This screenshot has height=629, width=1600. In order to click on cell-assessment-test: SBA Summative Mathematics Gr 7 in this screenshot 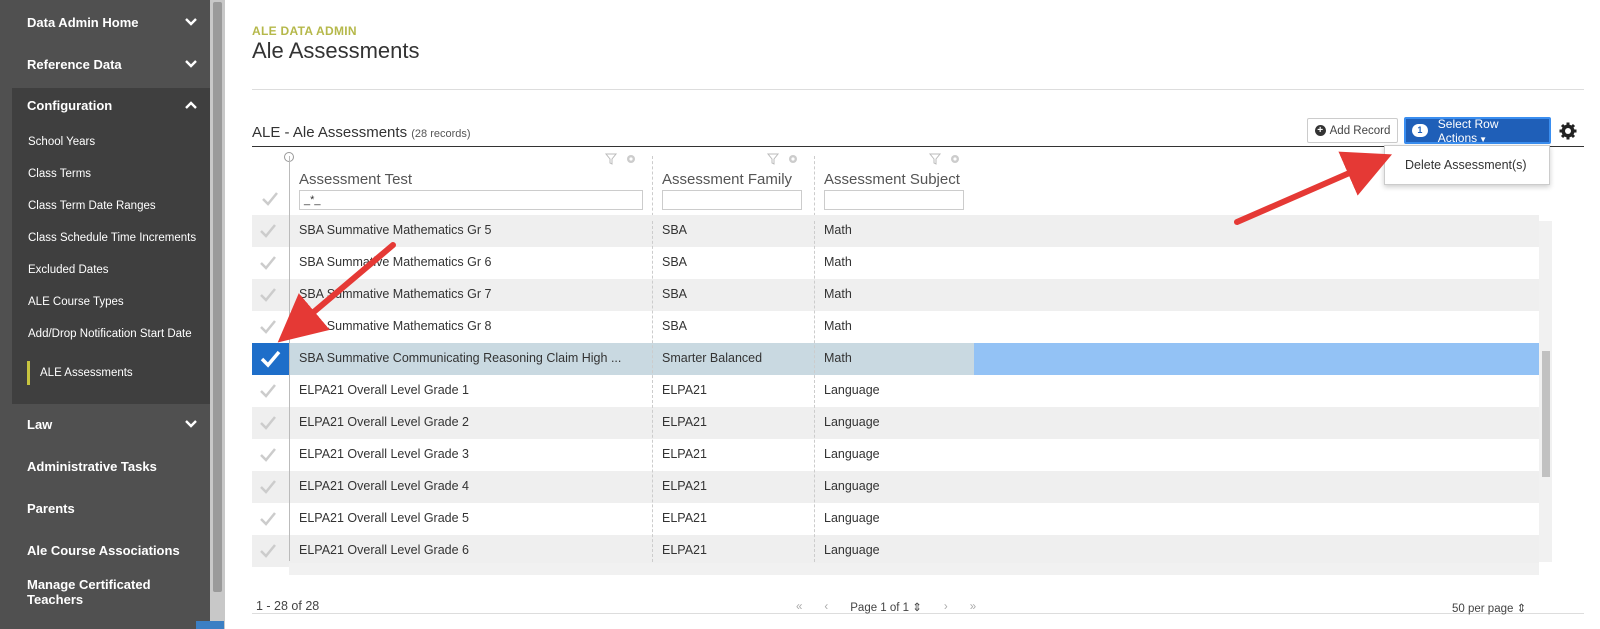, I will do `click(395, 294)`.